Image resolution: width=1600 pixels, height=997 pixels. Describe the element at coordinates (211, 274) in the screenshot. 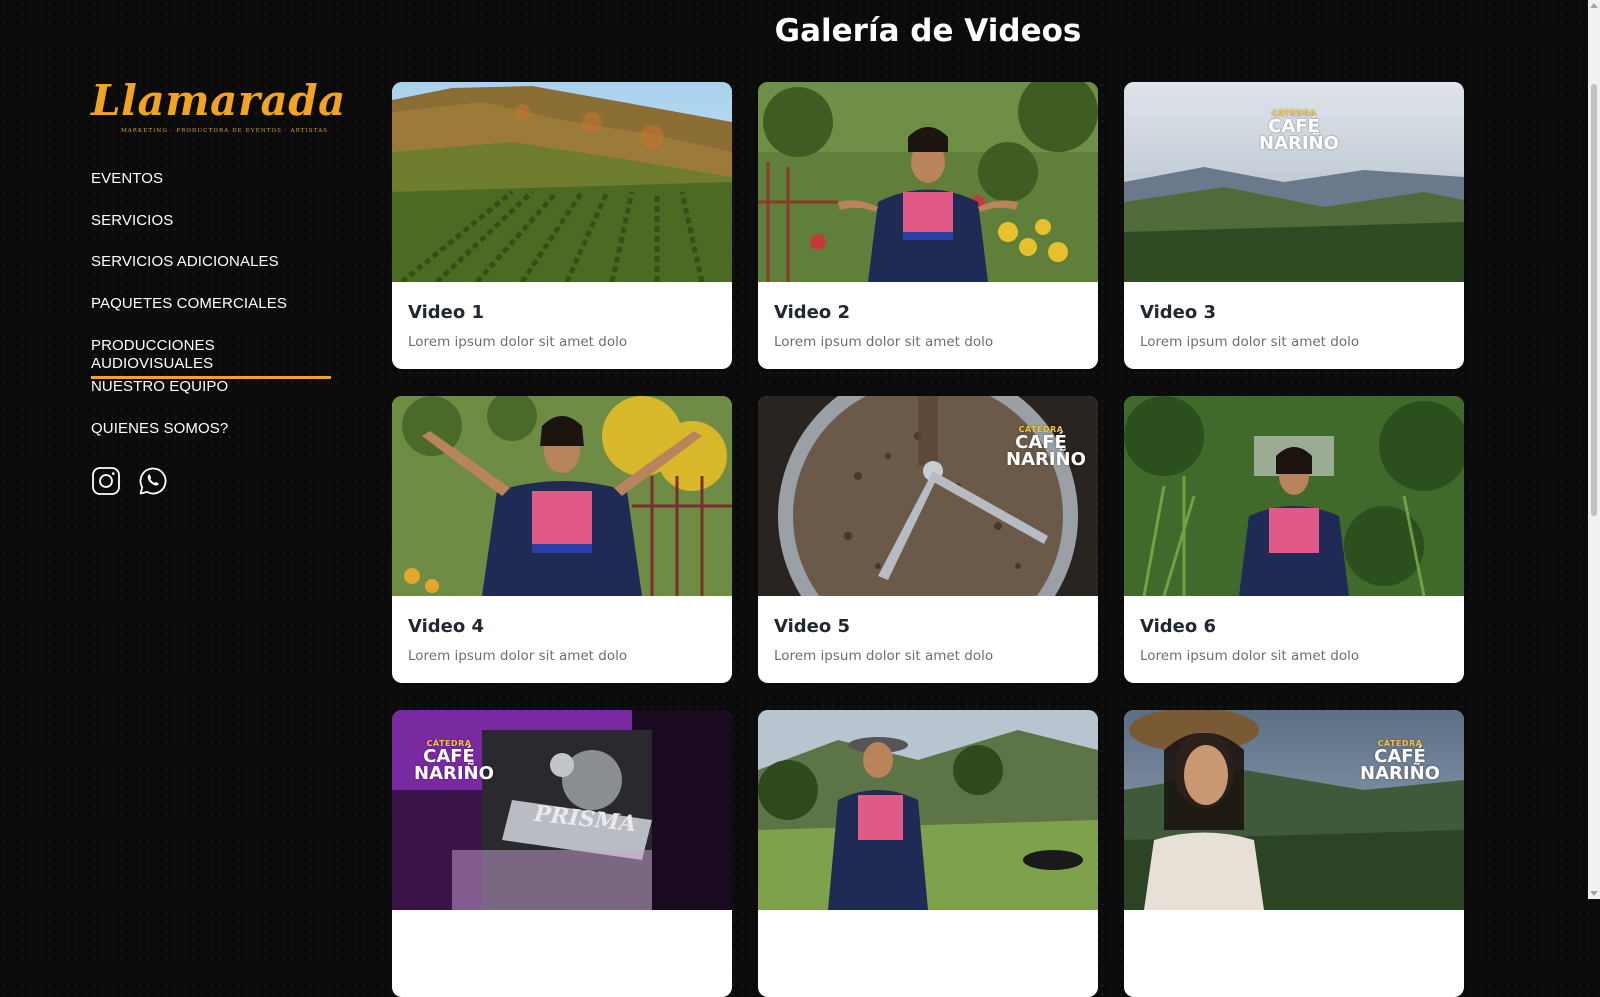

I see `nav-item-servicios-adicionales: SERVICIOS ADICIONALES` at that location.